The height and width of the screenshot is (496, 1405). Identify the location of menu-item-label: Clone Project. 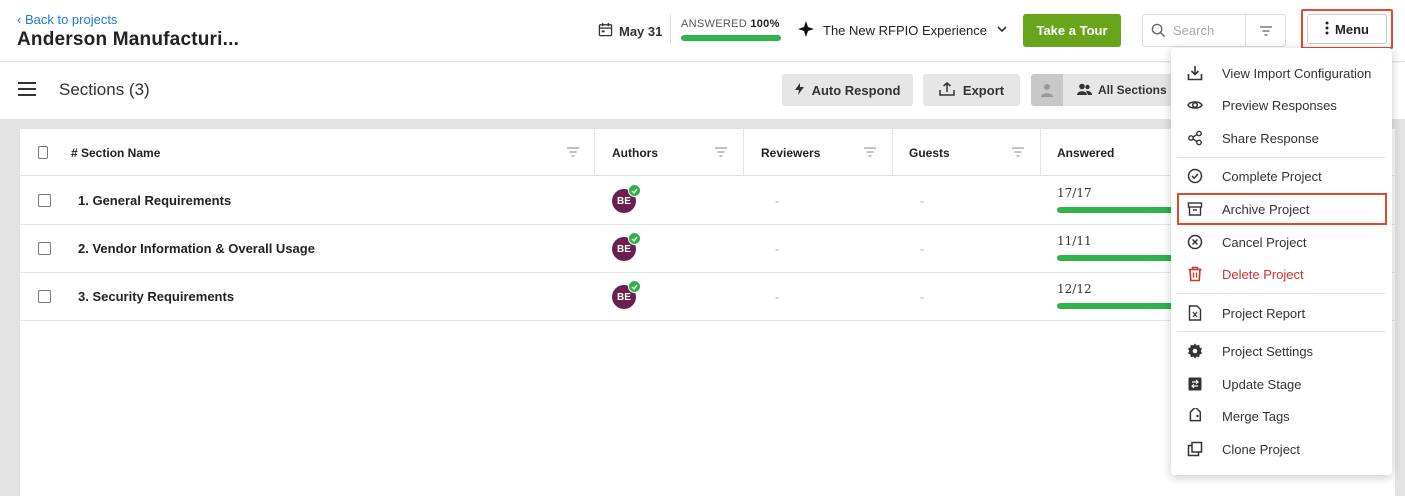
(1261, 449).